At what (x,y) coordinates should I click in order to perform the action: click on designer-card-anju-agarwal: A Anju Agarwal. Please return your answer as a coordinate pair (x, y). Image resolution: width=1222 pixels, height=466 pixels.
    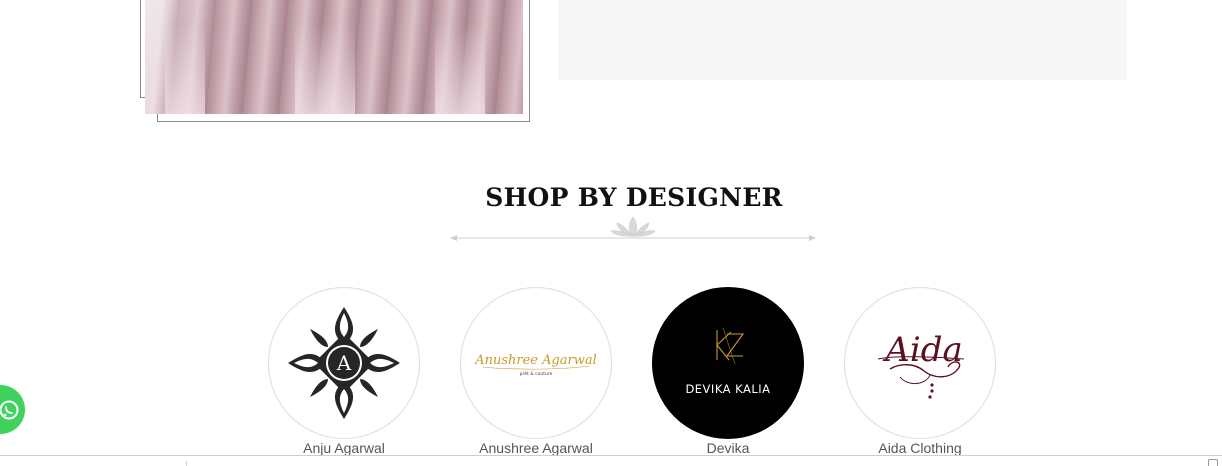
    Looking at the image, I should click on (344, 371).